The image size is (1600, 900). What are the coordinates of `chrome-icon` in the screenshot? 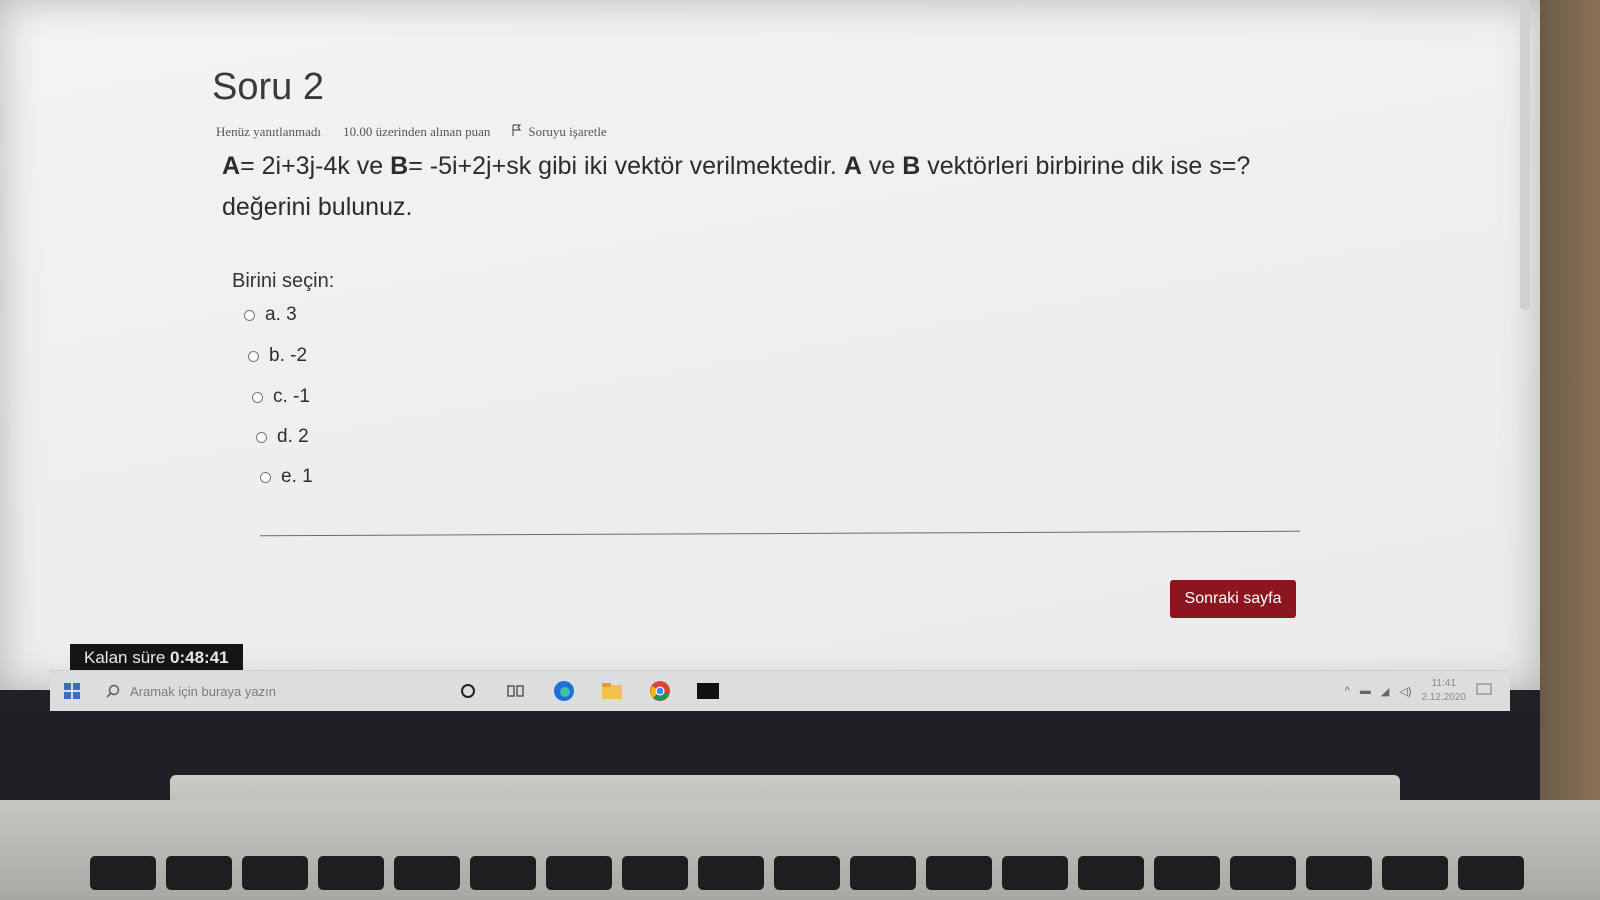 It's located at (660, 691).